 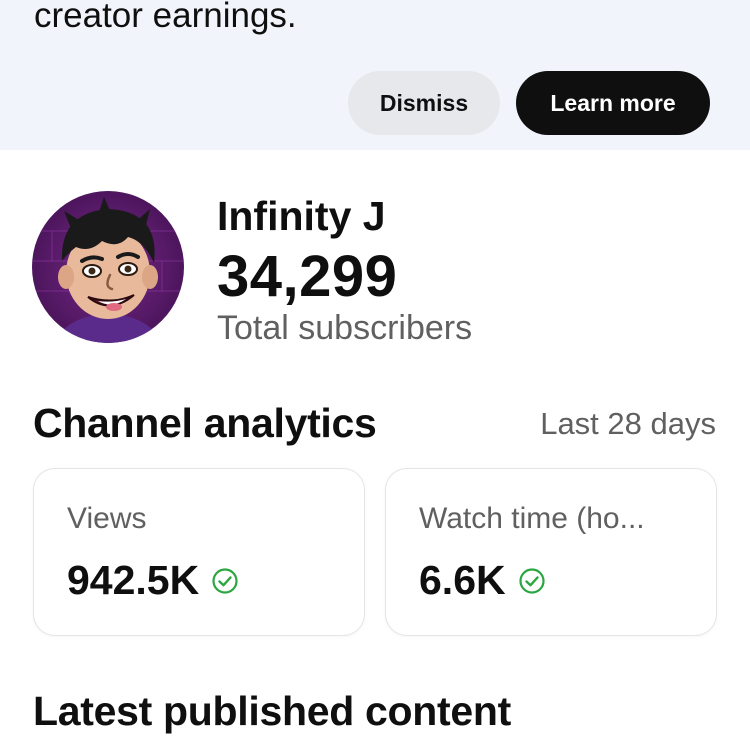 What do you see at coordinates (133, 580) in the screenshot?
I see `views-value: 942.5K` at bounding box center [133, 580].